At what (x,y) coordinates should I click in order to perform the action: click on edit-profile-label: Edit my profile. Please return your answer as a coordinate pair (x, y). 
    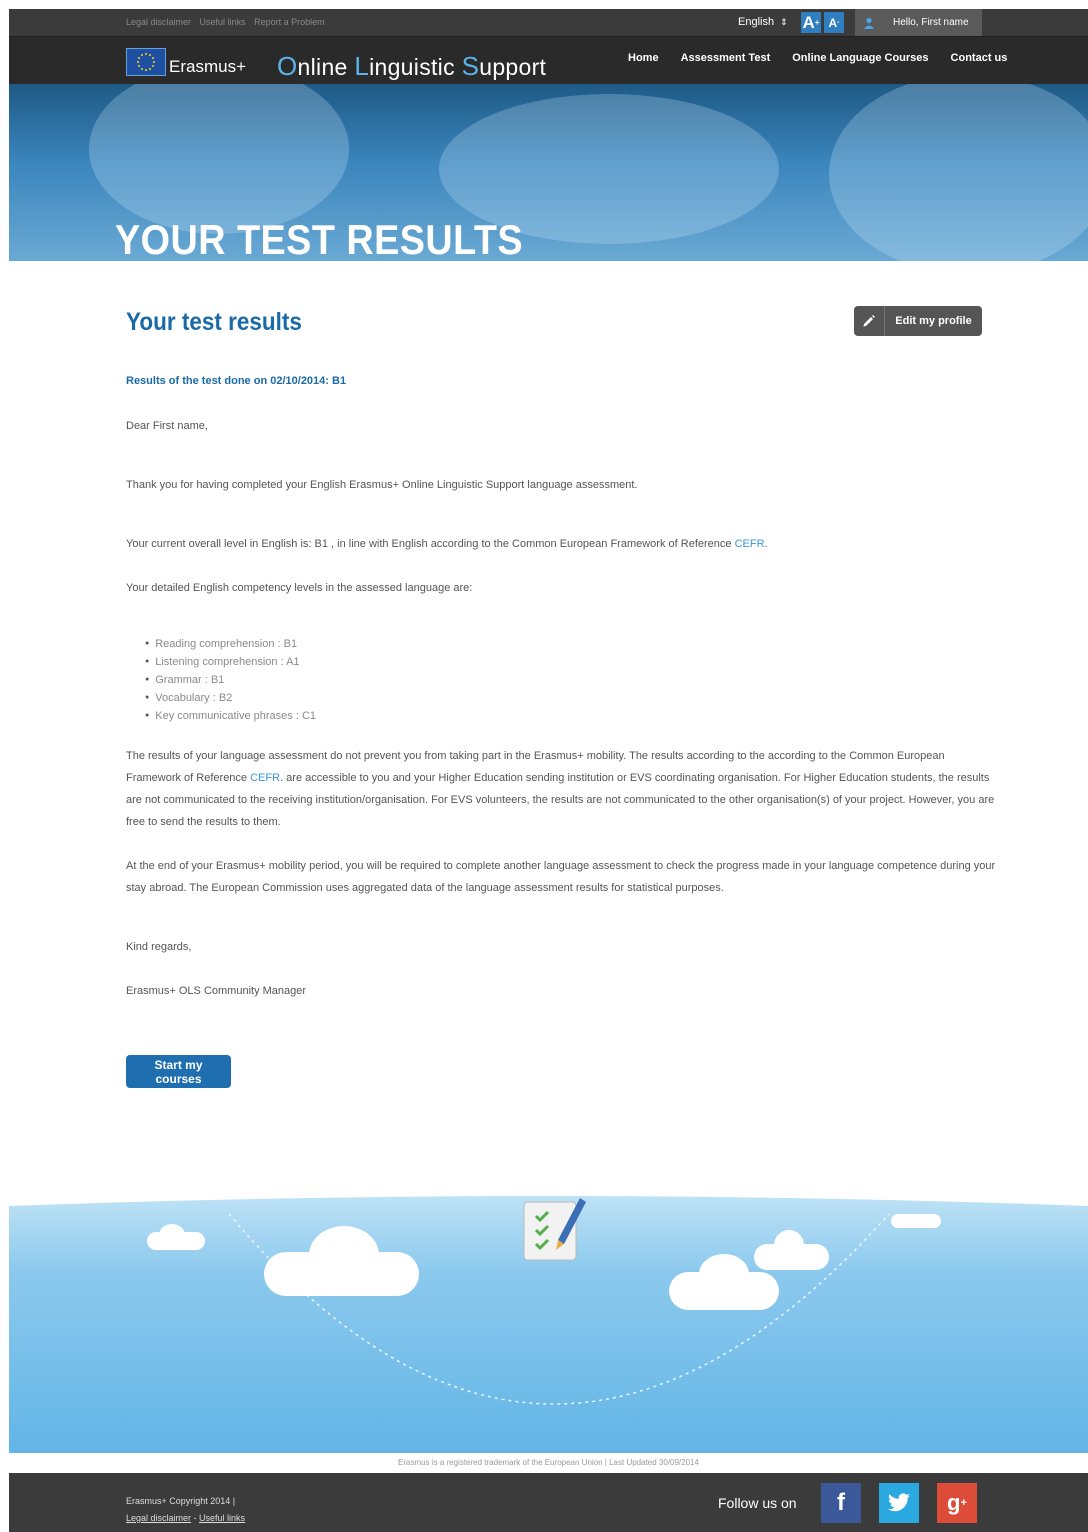
    Looking at the image, I should click on (933, 321).